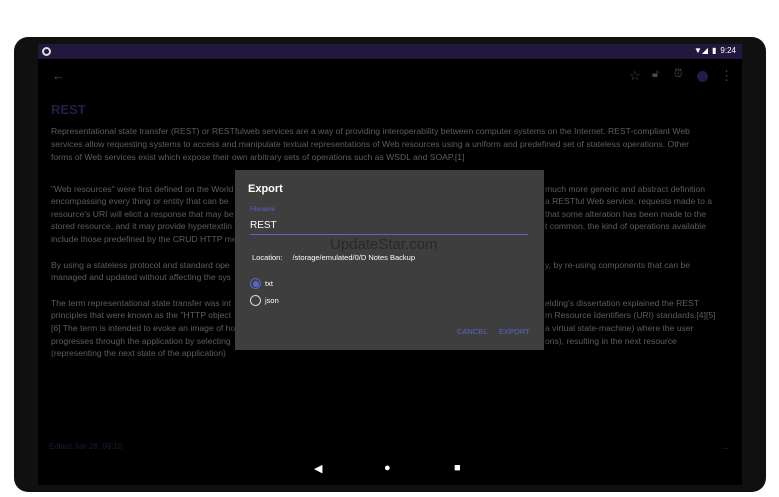 This screenshot has height=497, width=779. I want to click on format-radio-json: json, so click(264, 300).